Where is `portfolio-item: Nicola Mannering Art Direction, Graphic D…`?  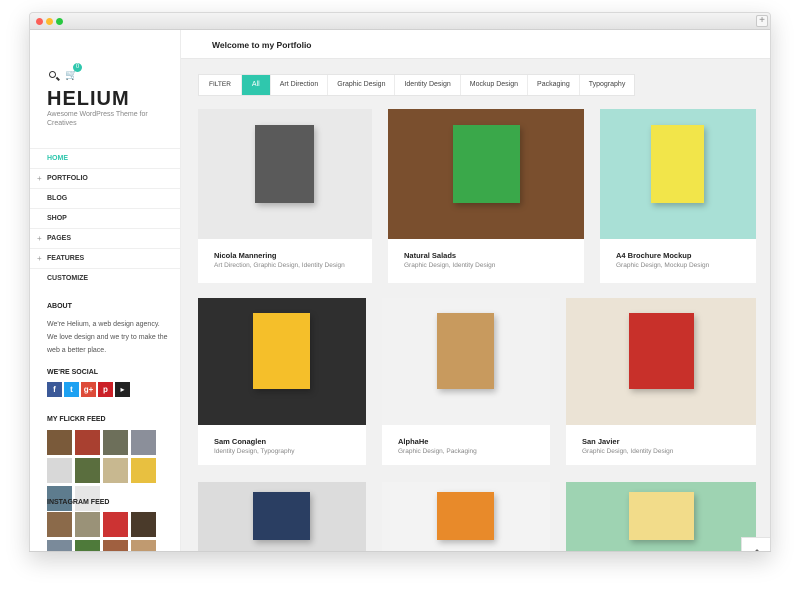 portfolio-item: Nicola Mannering Art Direction, Graphic D… is located at coordinates (285, 196).